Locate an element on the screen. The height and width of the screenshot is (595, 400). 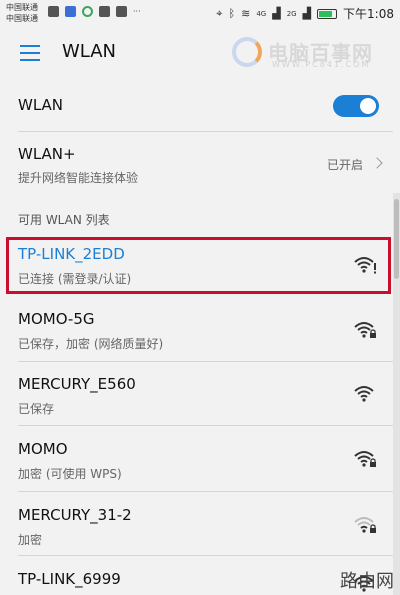
system-status: ⌖ ᛒ ≋ 4G ▟ 2G ▟ 下午1:08 is located at coordinates (305, 13).